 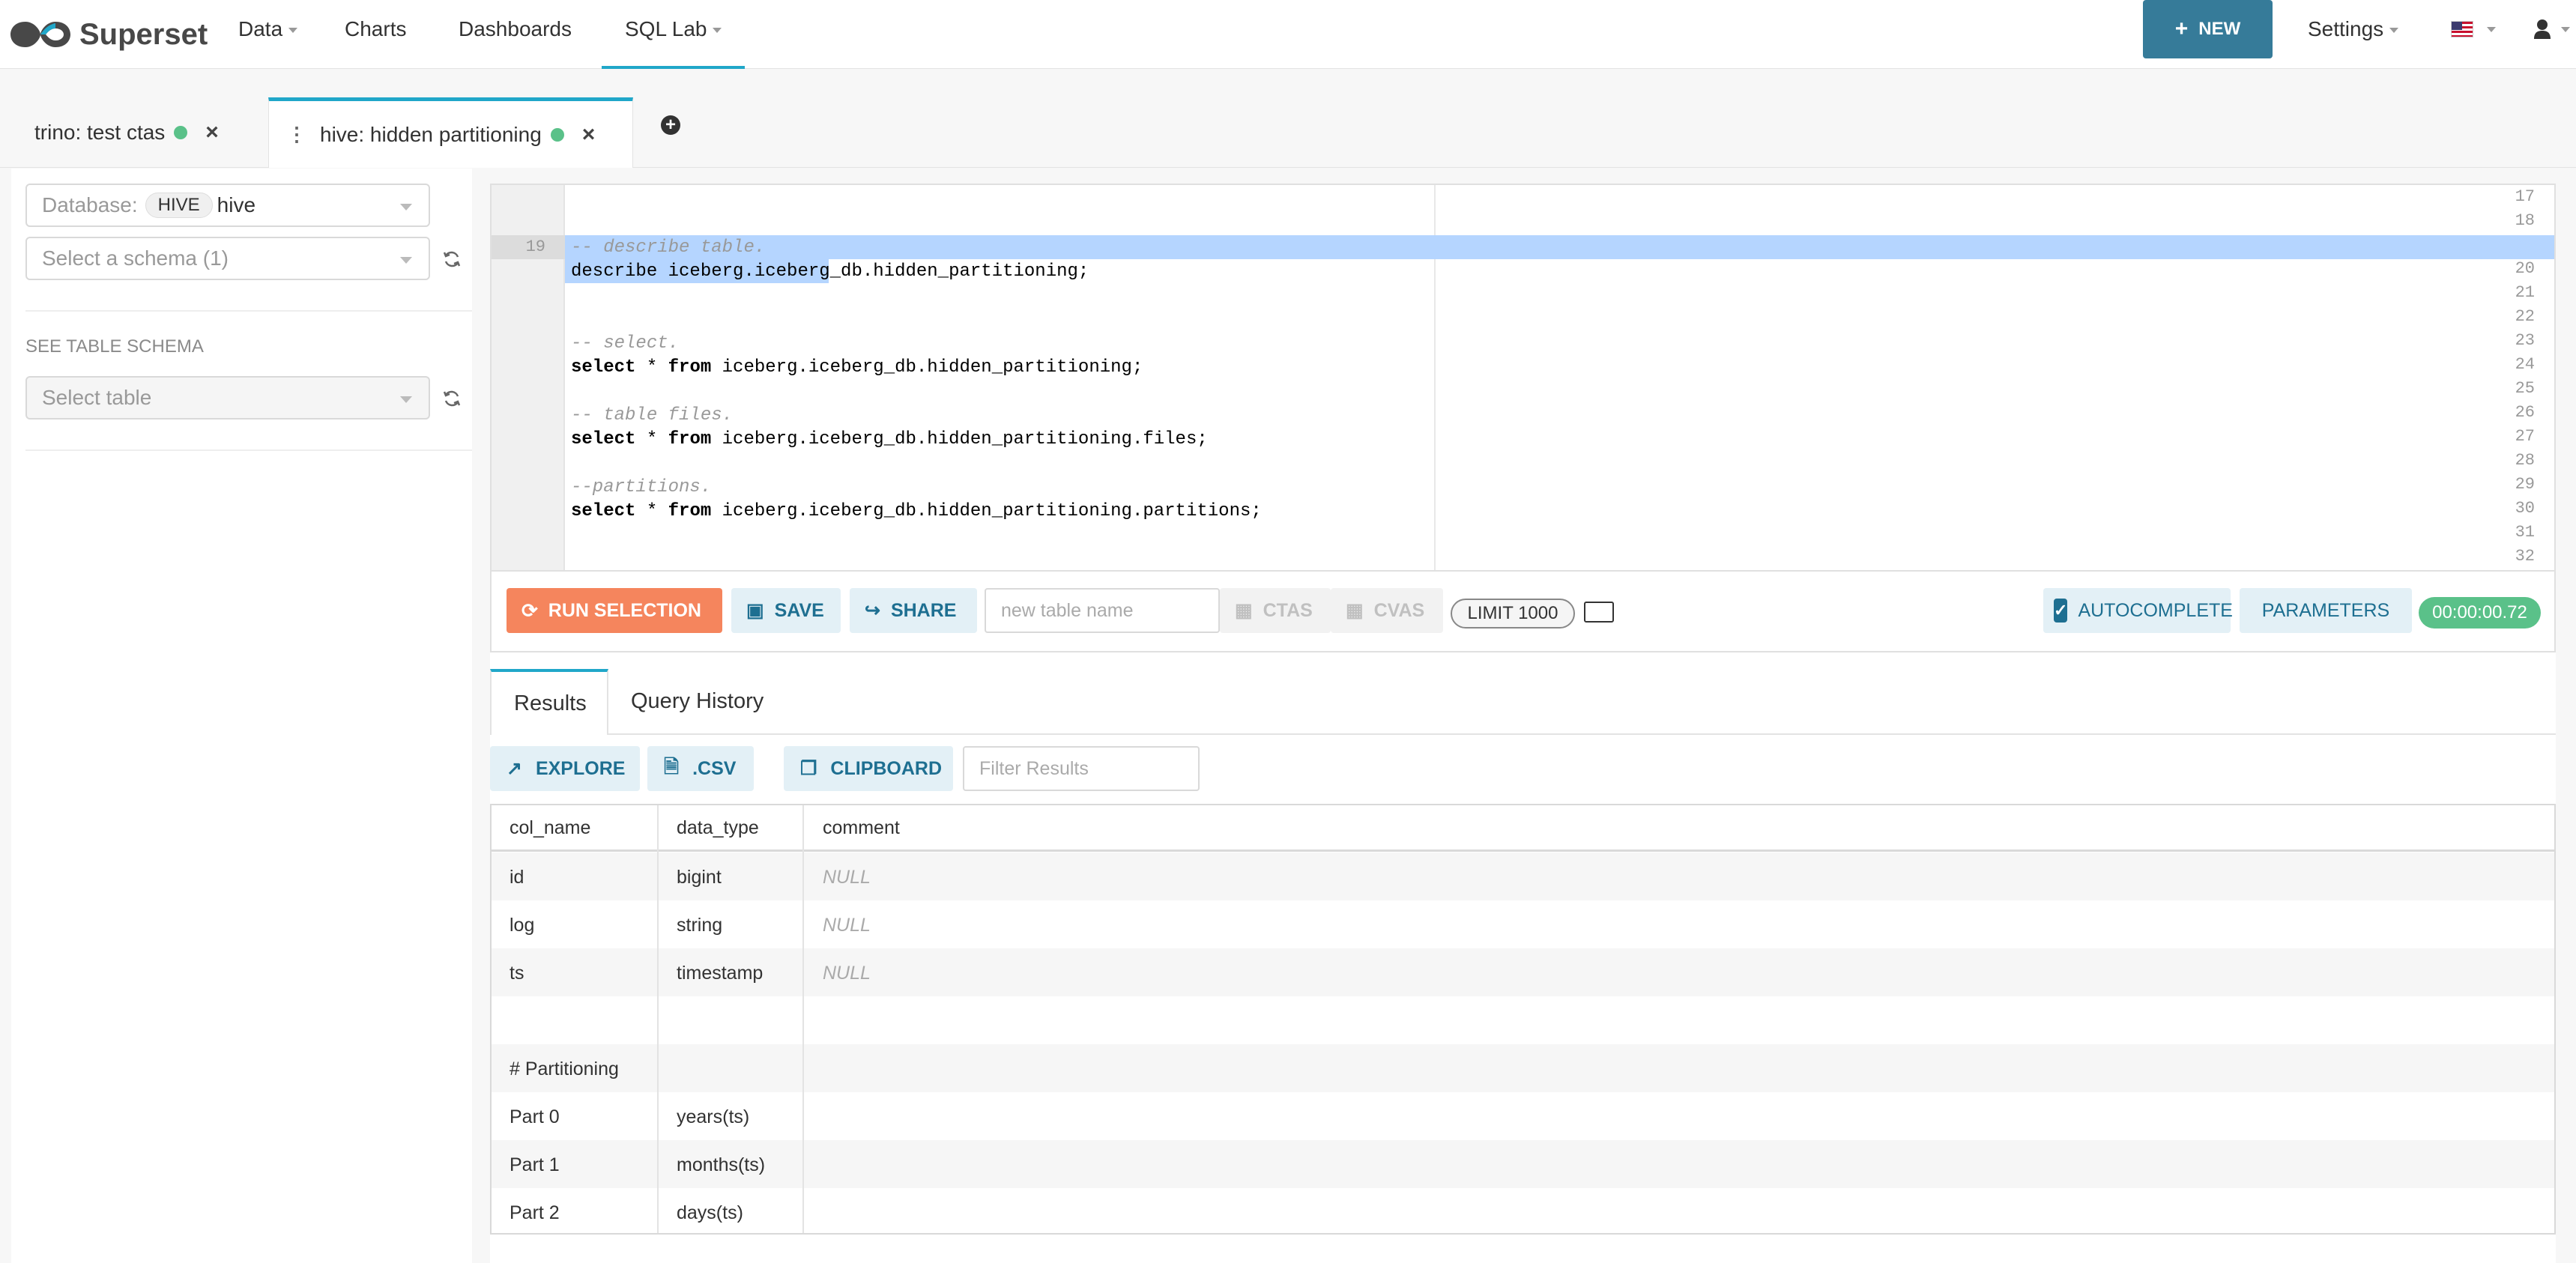 I want to click on table-select: Select table, so click(x=227, y=398).